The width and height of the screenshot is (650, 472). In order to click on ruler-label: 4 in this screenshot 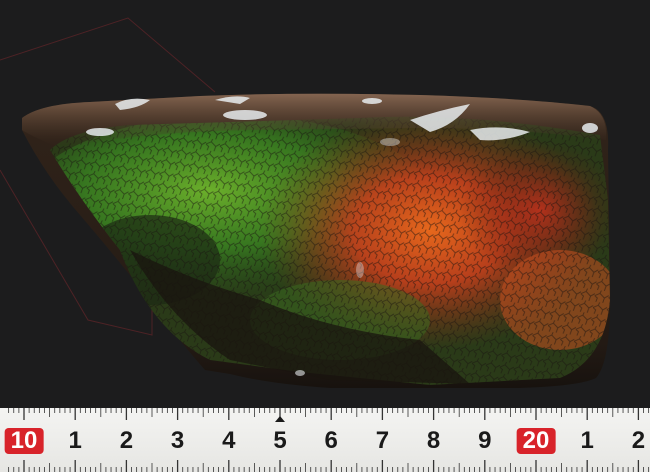, I will do `click(229, 440)`.